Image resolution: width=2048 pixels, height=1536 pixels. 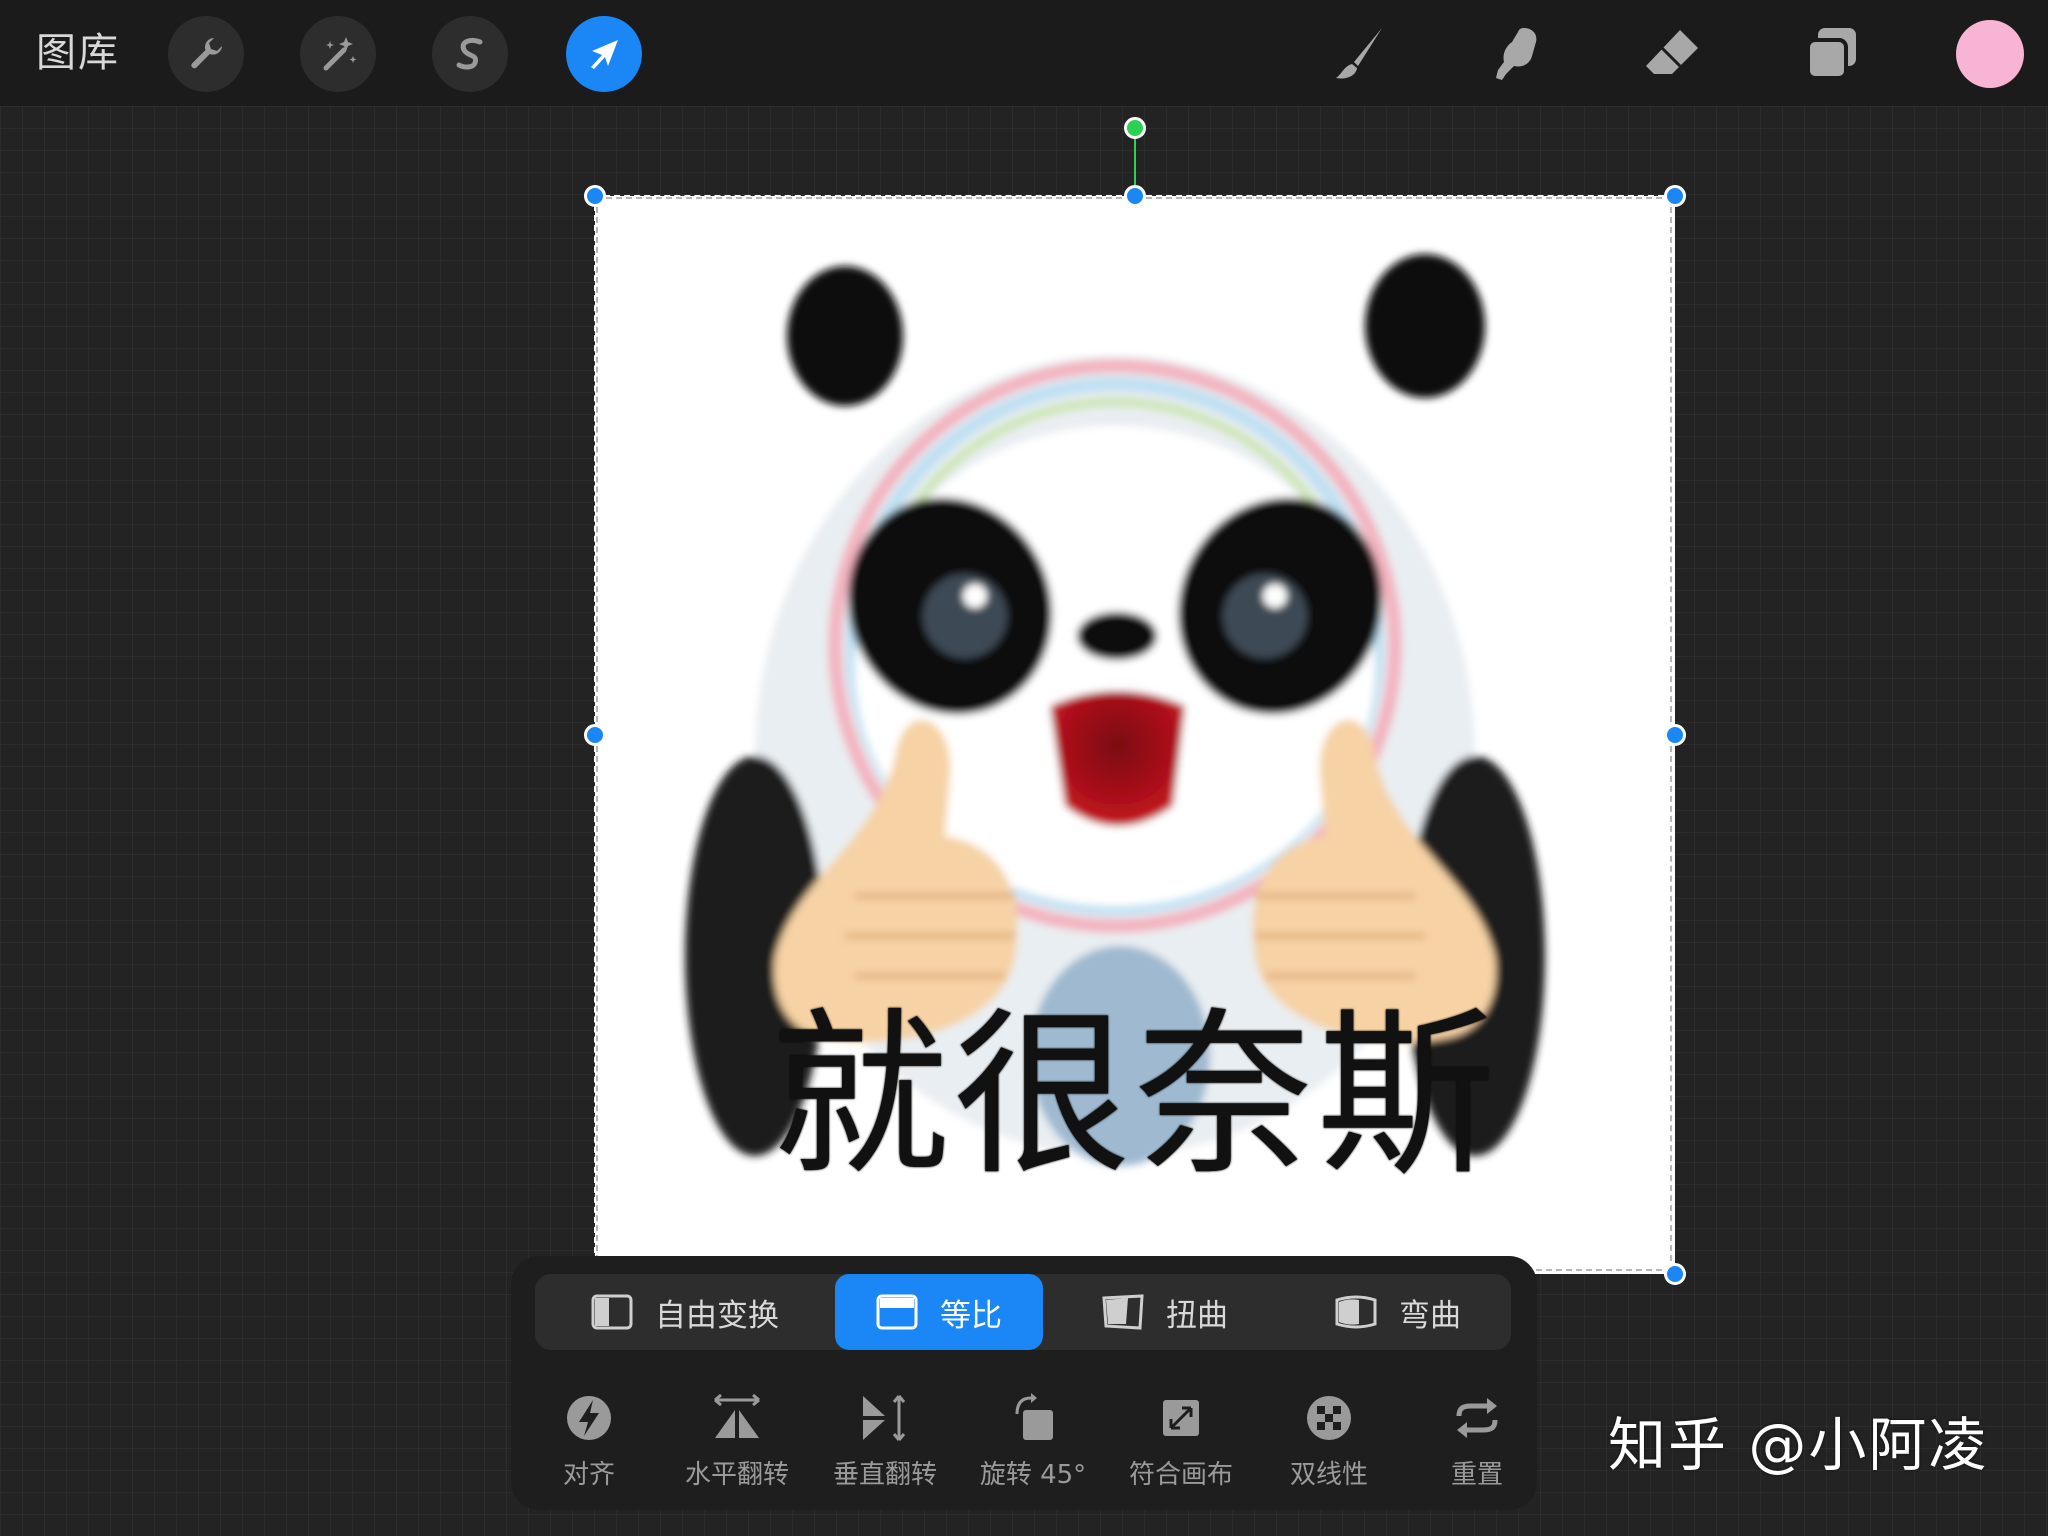 I want to click on flip-horizontal-button: 水平翻转, so click(x=737, y=1447).